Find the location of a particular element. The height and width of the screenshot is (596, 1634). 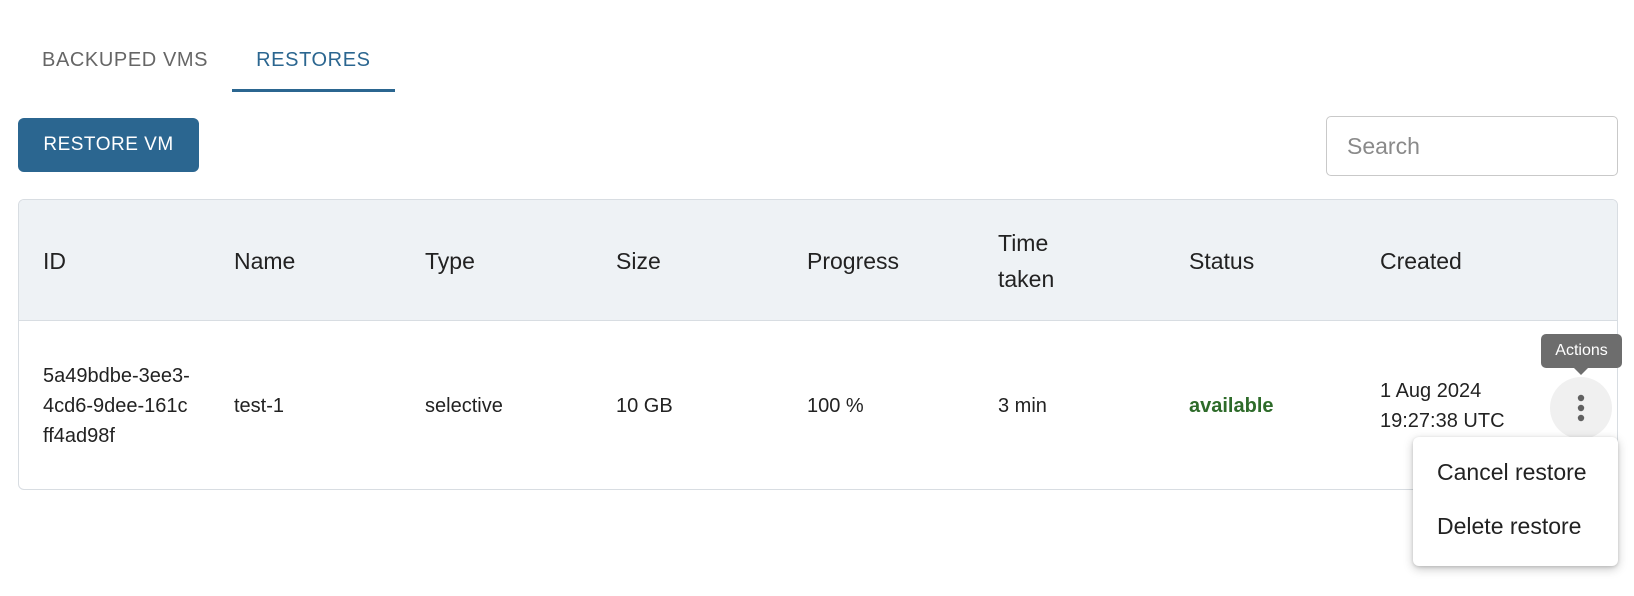

tab-backuped-vms: BACKUPED VMS is located at coordinates (125, 60).